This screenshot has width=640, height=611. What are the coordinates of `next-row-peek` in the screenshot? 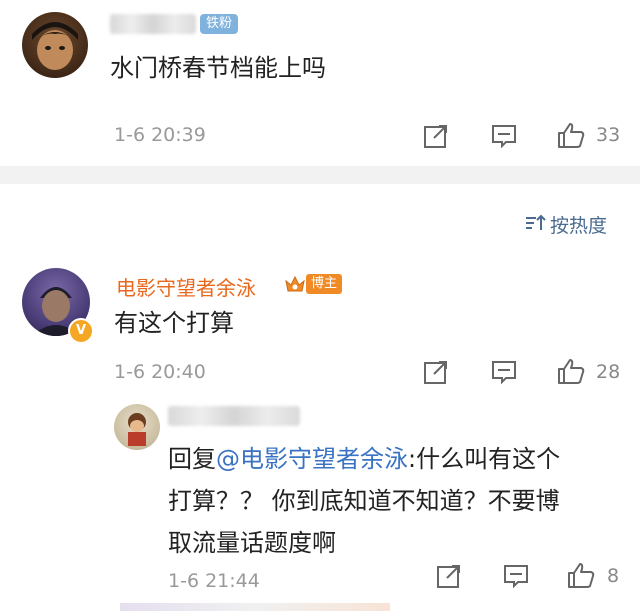 It's located at (255, 607).